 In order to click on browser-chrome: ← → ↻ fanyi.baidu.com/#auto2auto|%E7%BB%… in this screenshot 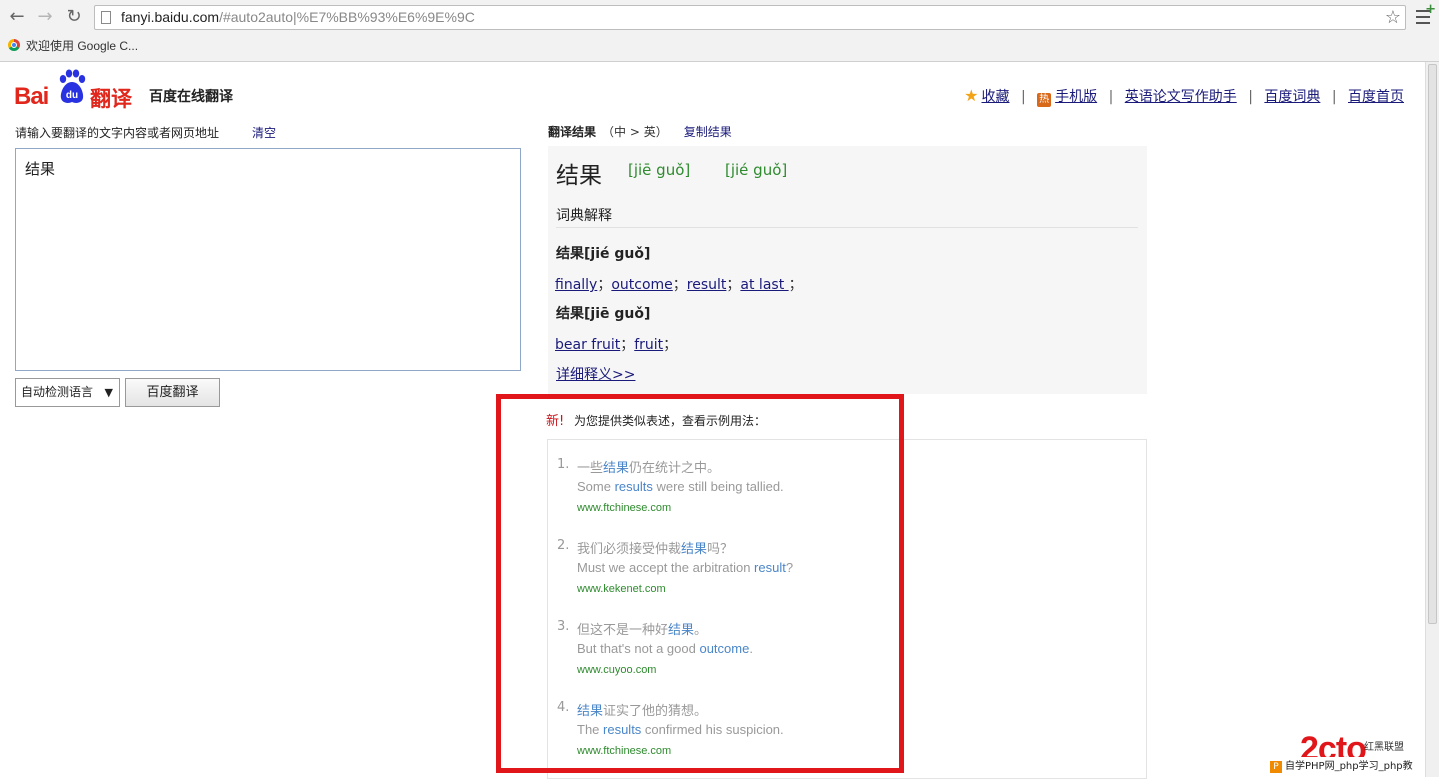, I will do `click(719, 31)`.